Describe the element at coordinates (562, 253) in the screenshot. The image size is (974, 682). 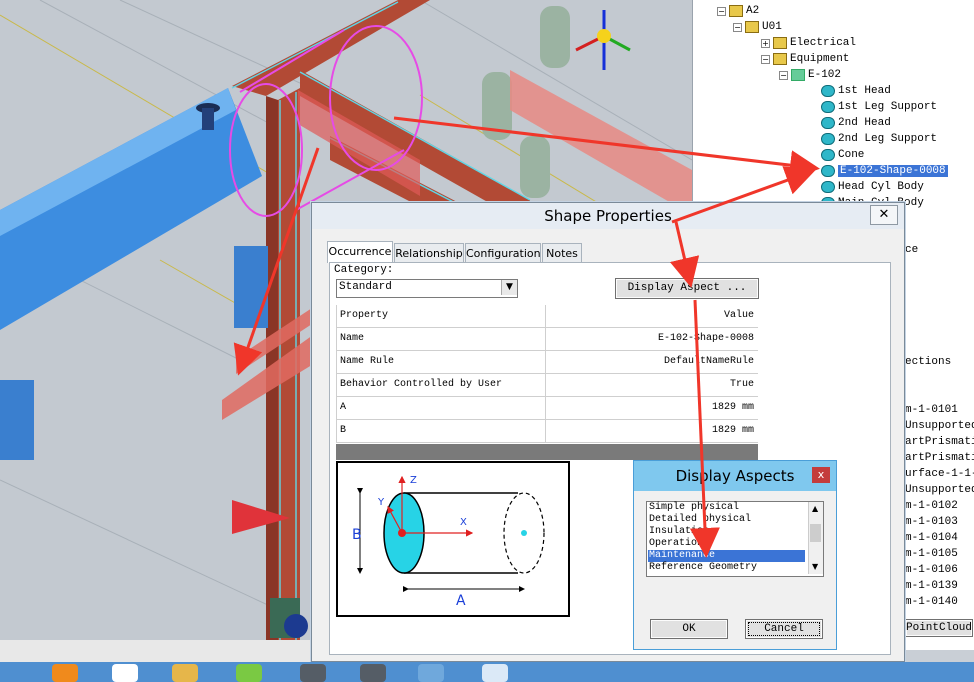
I see `tab-notes: Notes` at that location.